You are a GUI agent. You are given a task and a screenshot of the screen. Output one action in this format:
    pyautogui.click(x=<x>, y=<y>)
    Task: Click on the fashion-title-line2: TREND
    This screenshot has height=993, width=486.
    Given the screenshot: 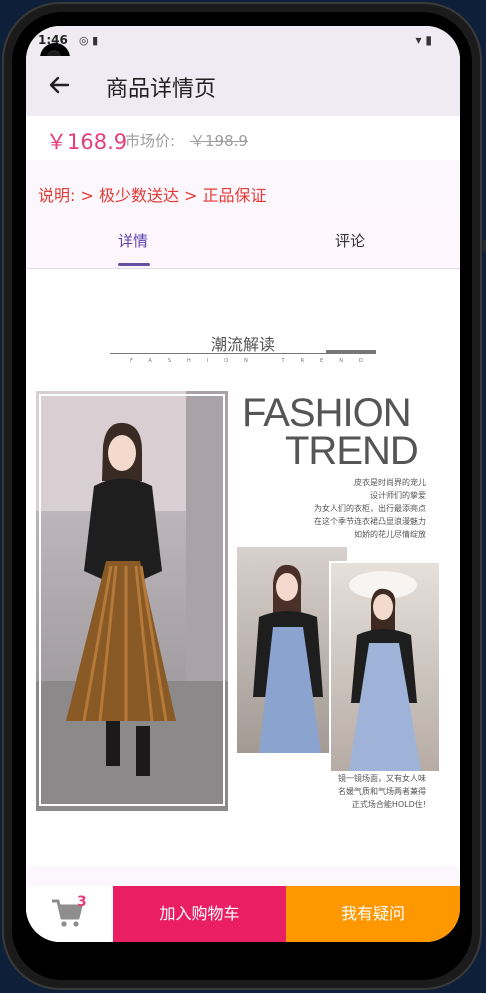 What is the action you would take?
    pyautogui.click(x=352, y=451)
    